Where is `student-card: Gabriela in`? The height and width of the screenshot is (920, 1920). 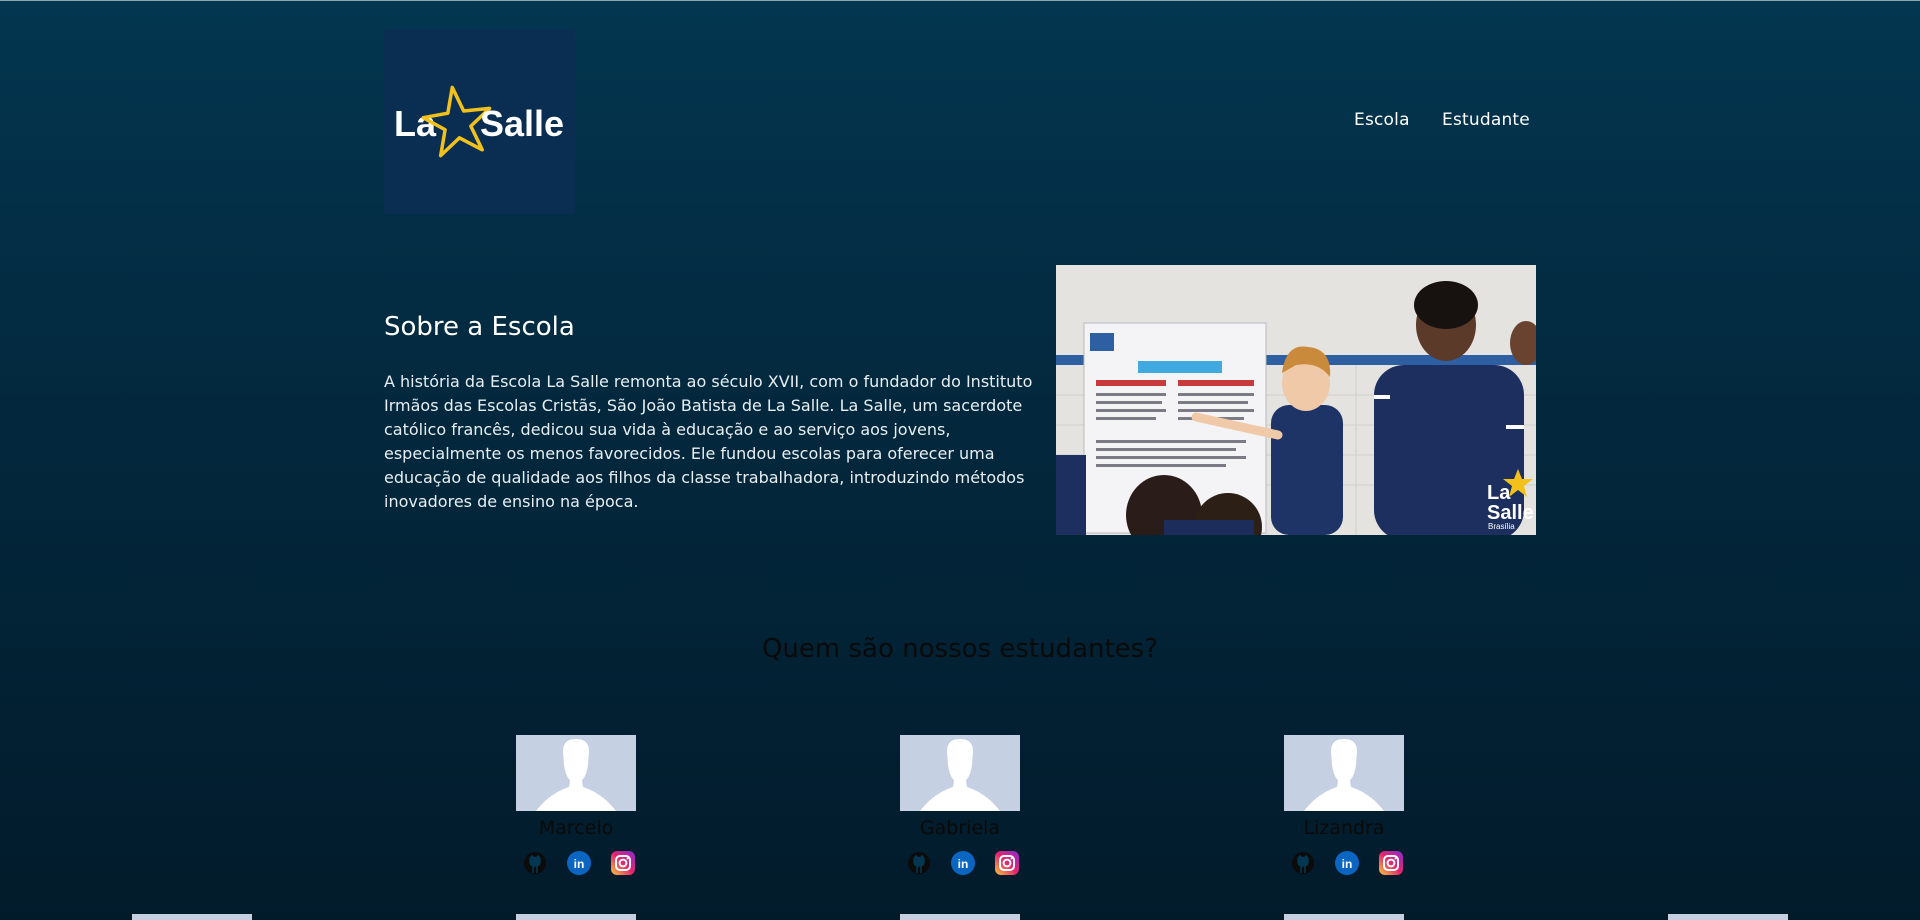
student-card: Gabriela in is located at coordinates (960, 810).